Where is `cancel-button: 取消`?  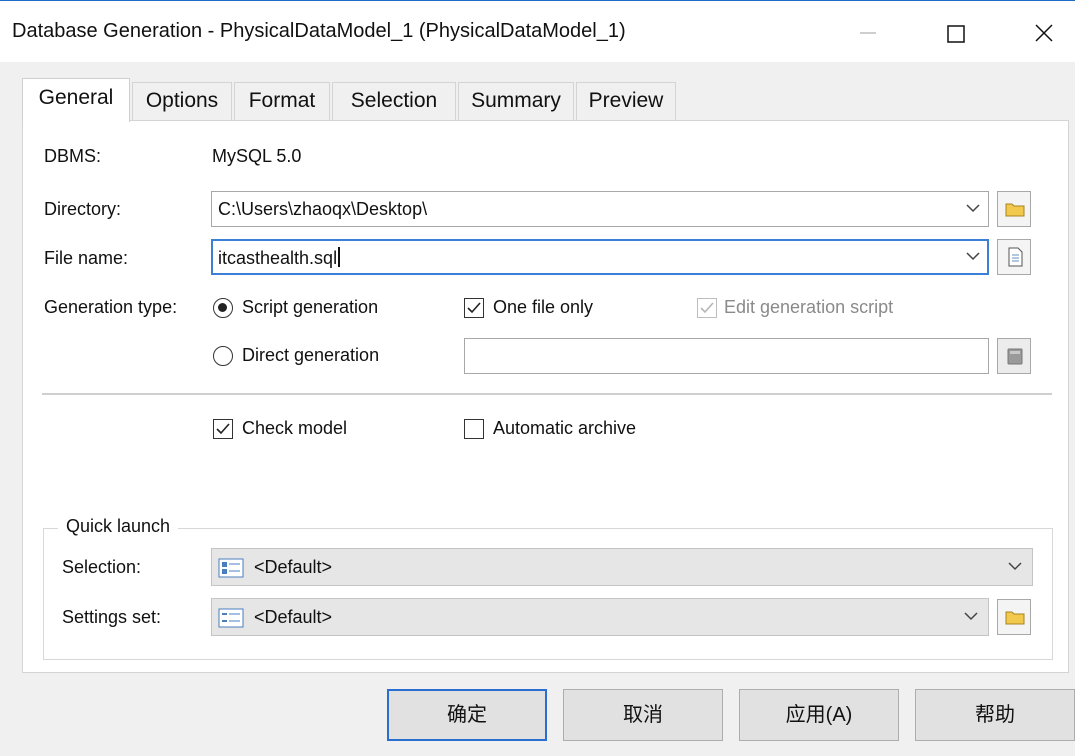 cancel-button: 取消 is located at coordinates (643, 715).